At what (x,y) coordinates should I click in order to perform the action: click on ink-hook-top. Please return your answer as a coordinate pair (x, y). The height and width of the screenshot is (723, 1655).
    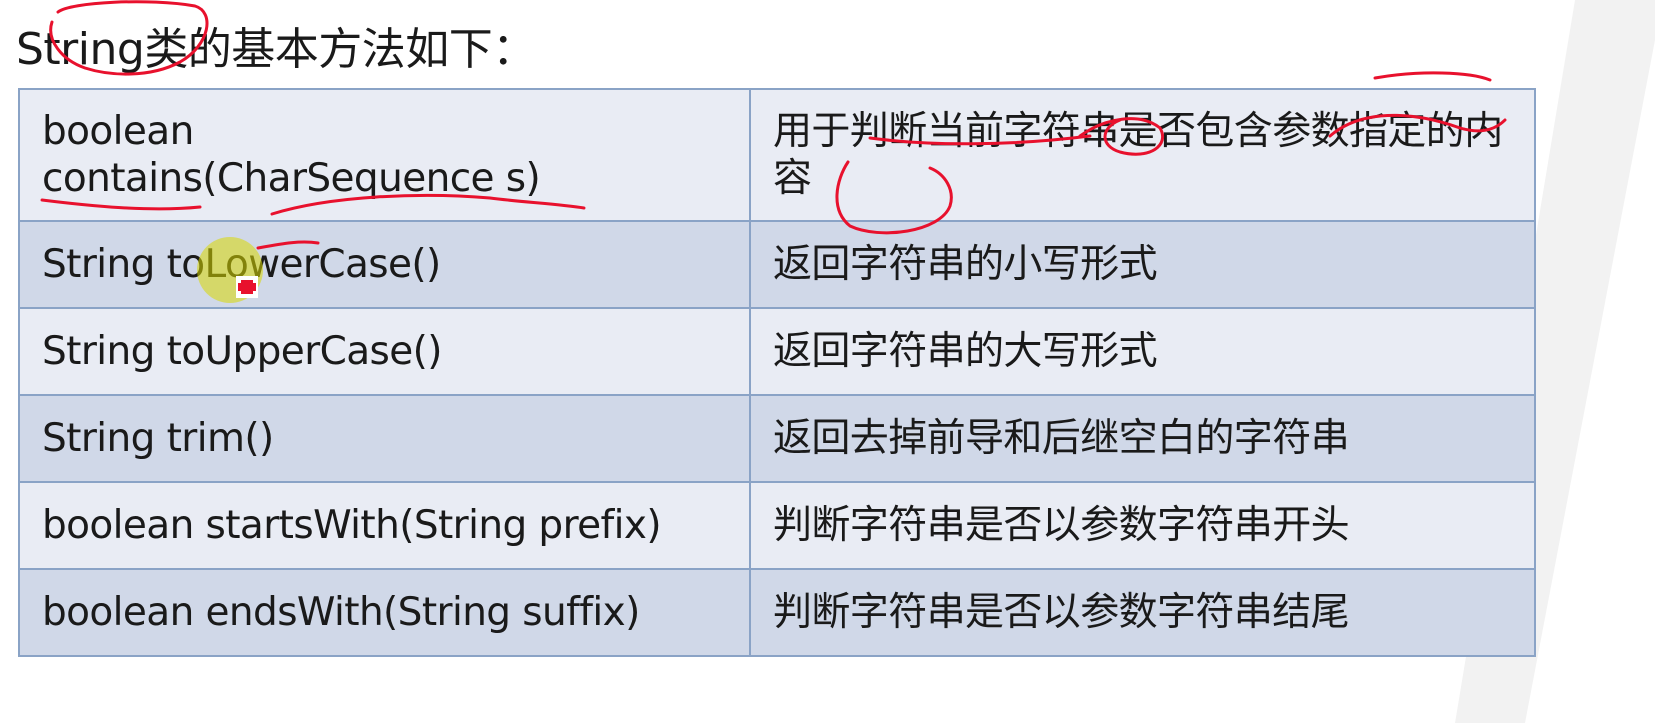
    Looking at the image, I should click on (1432, 76).